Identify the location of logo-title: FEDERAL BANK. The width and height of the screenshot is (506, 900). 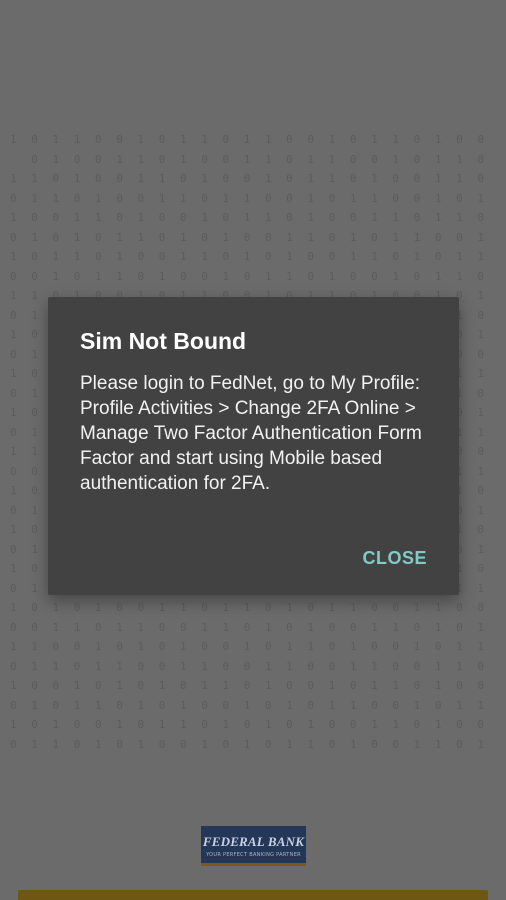
(253, 841).